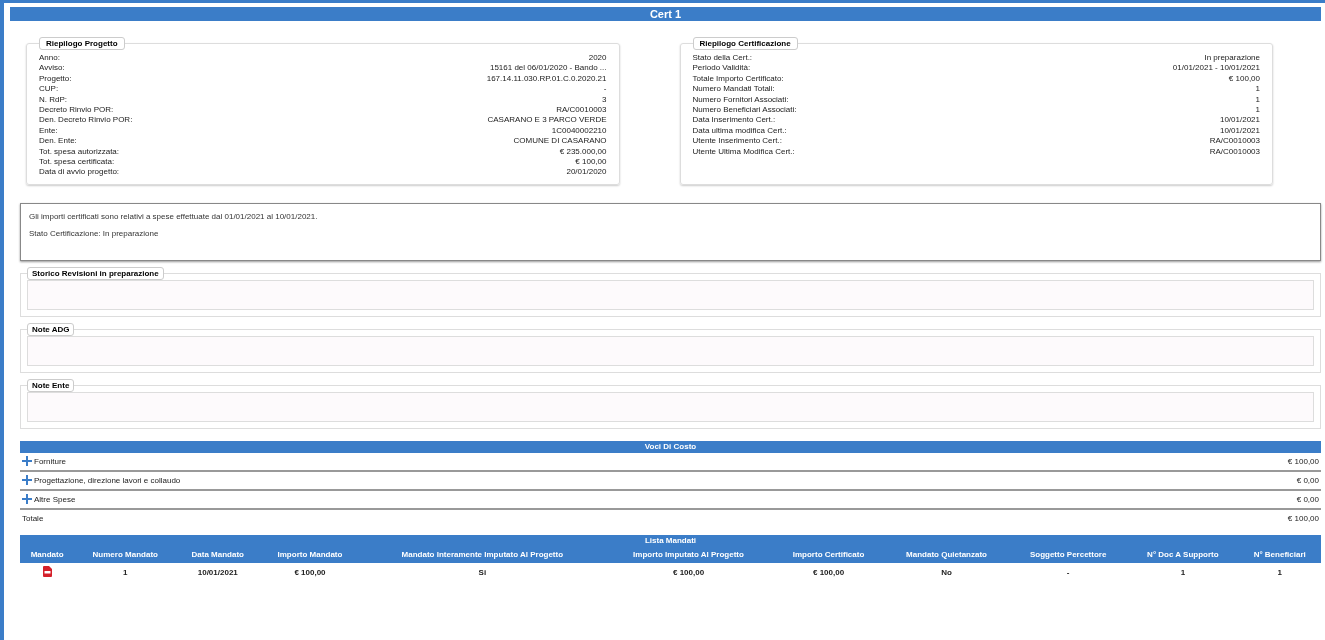 The image size is (1325, 640). Describe the element at coordinates (743, 152) in the screenshot. I see `field-label: Utente Ultima Modifica Cert.:` at that location.